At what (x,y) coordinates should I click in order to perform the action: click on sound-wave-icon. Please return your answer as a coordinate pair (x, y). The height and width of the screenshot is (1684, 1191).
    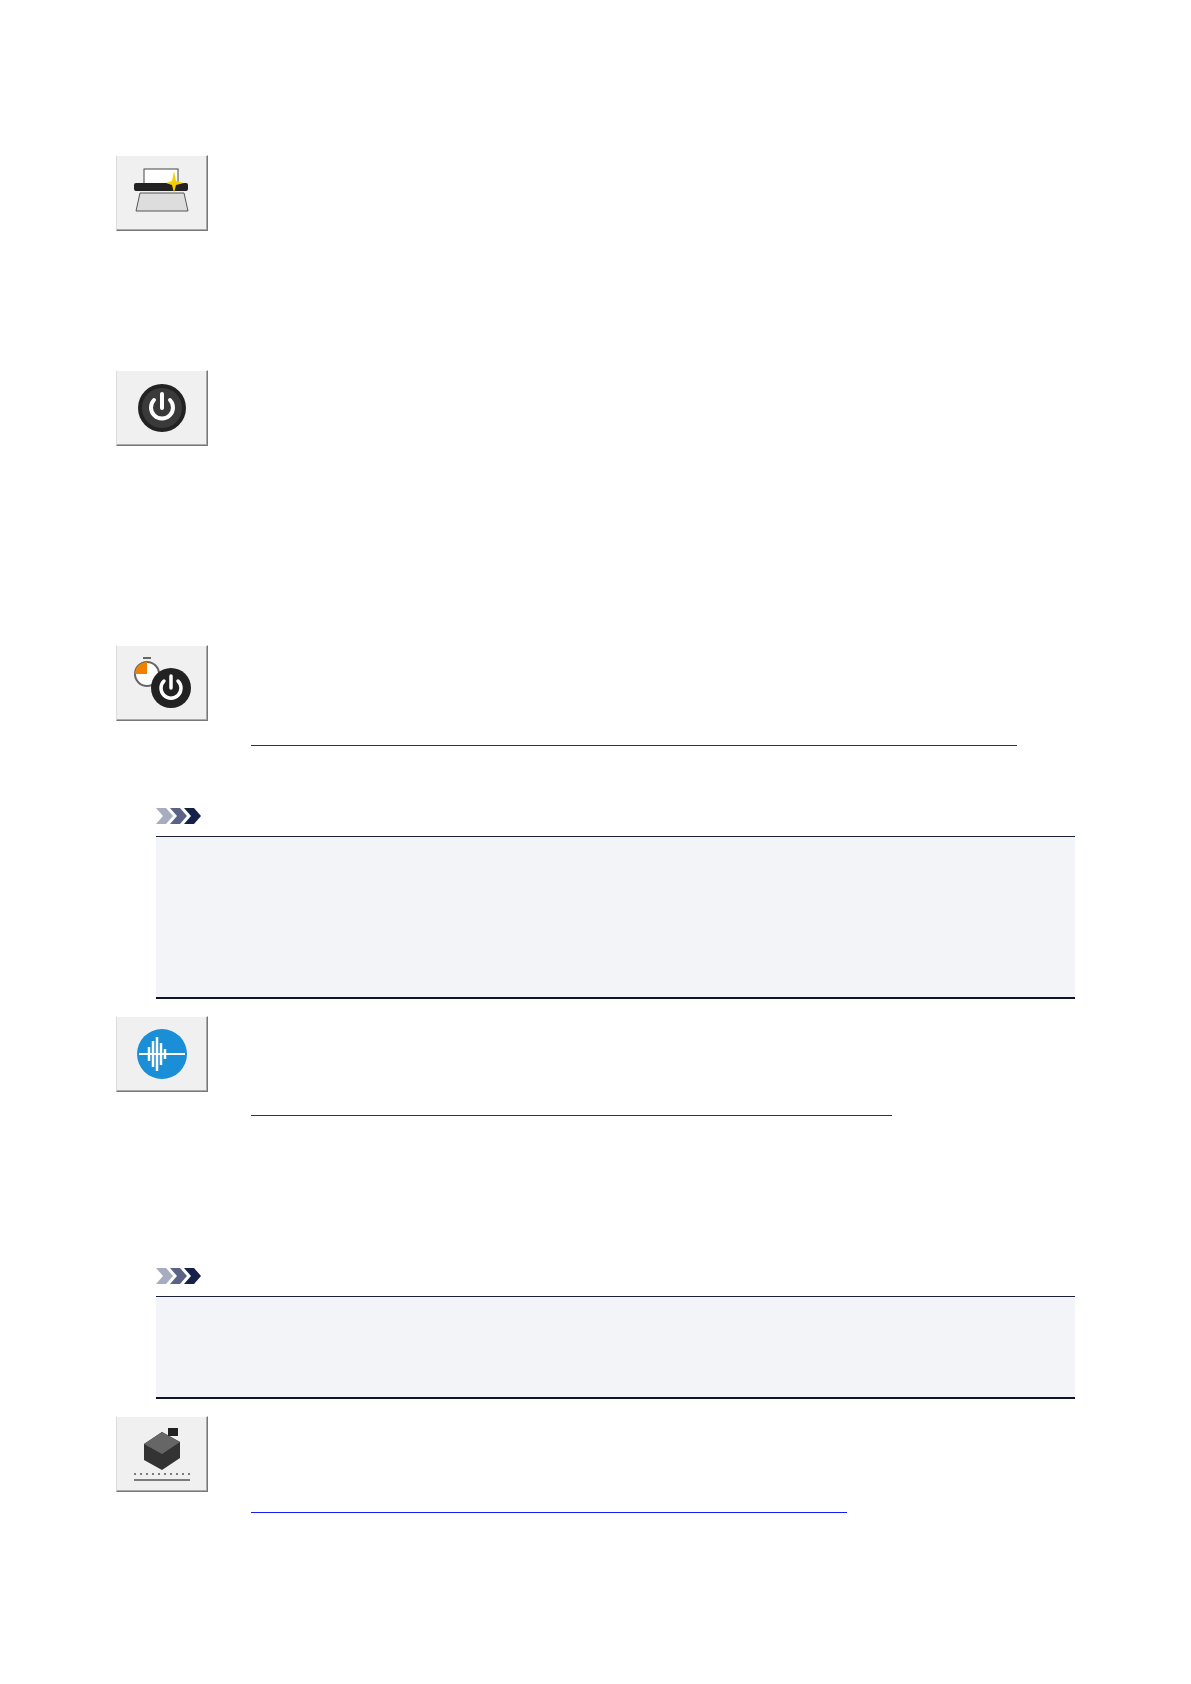
    Looking at the image, I should click on (162, 1054).